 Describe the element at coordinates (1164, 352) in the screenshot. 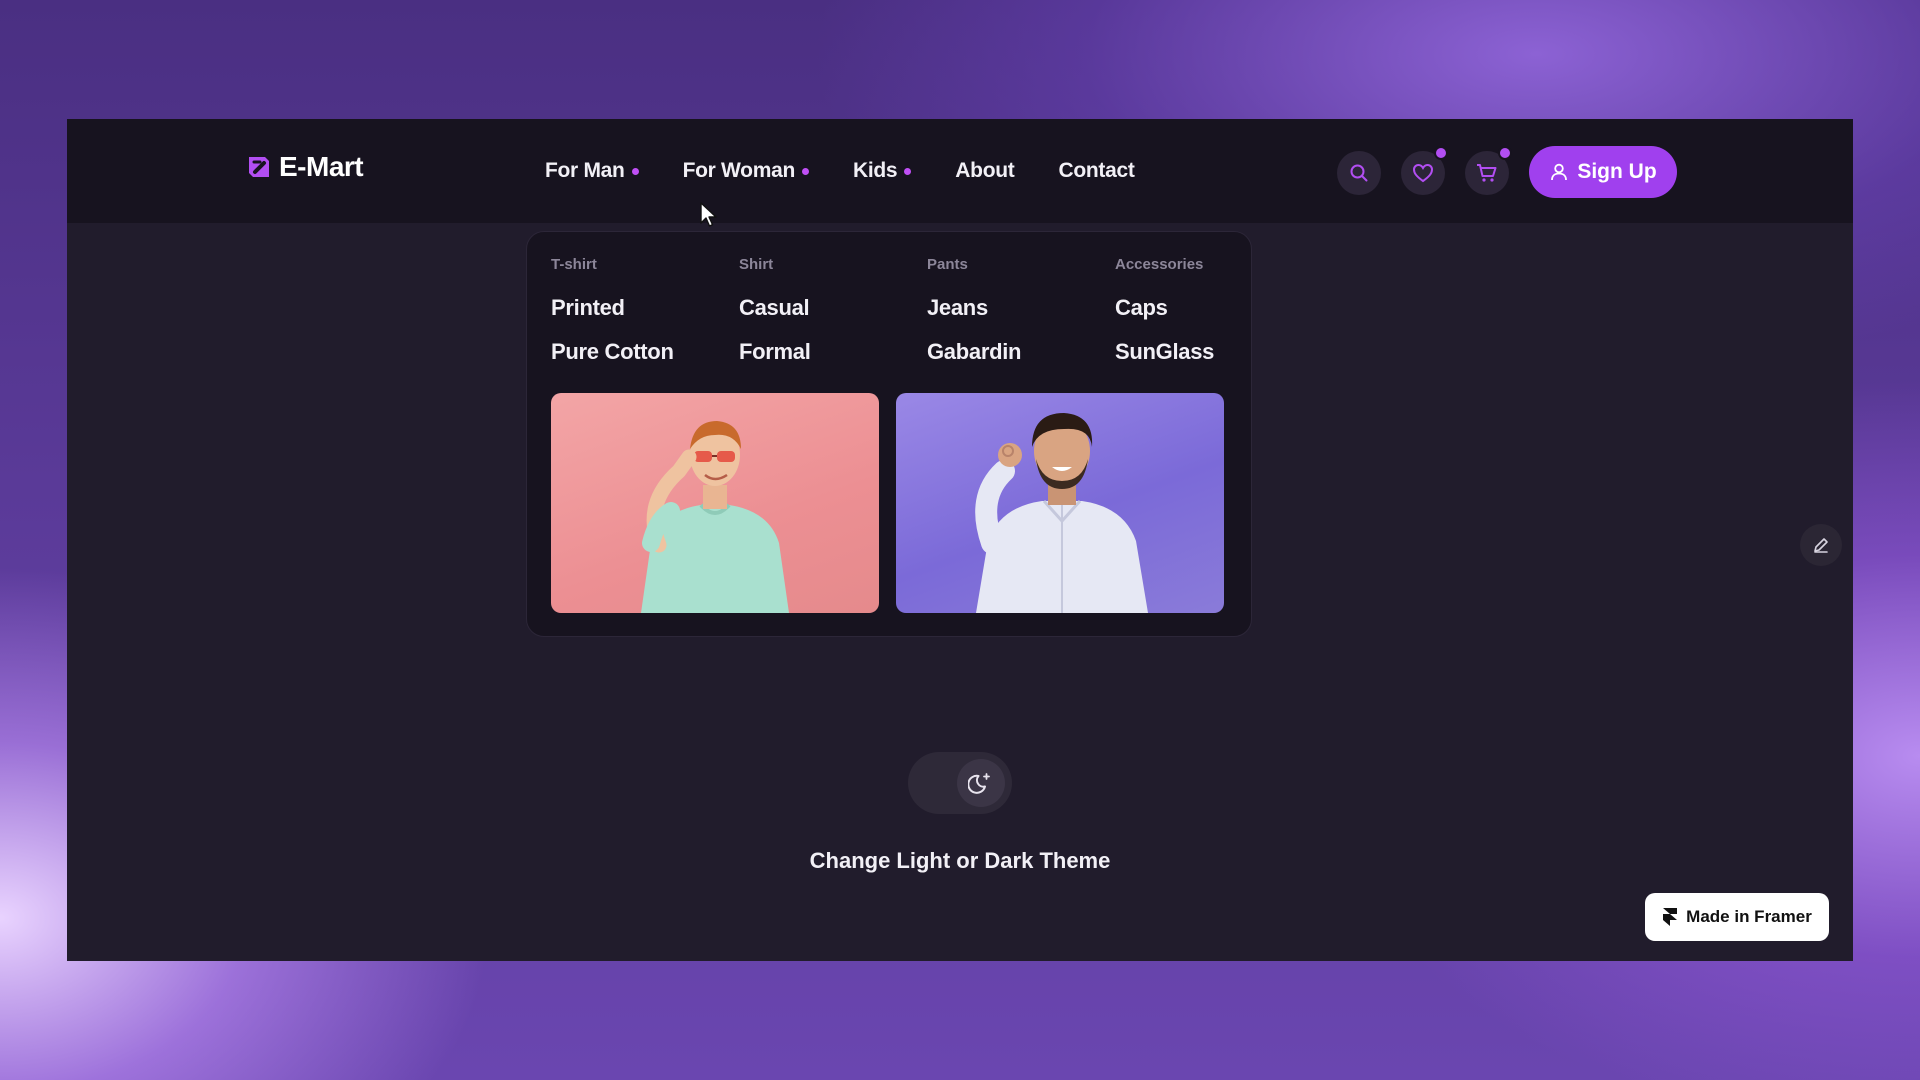

I see `menu-link-sunglass: SunGlass` at that location.